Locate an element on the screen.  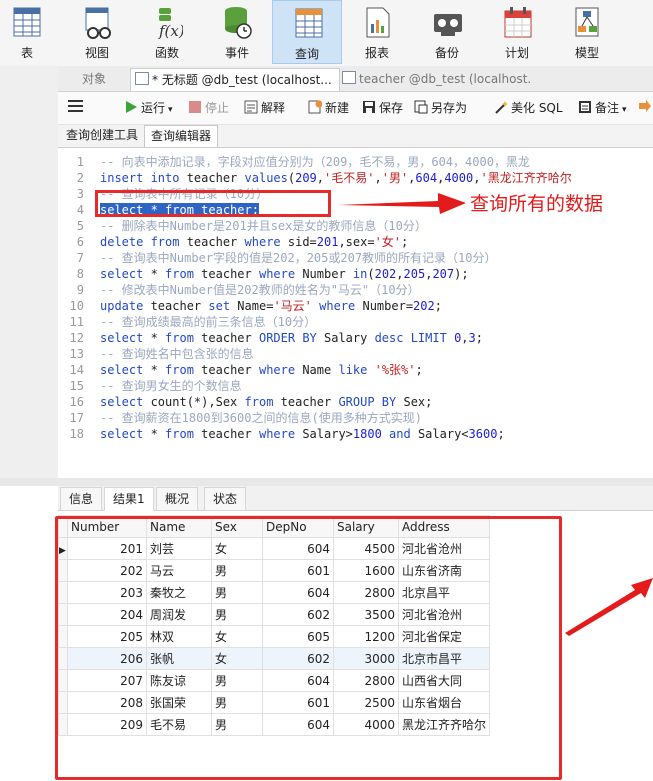
more-actions-button is located at coordinates (645, 108).